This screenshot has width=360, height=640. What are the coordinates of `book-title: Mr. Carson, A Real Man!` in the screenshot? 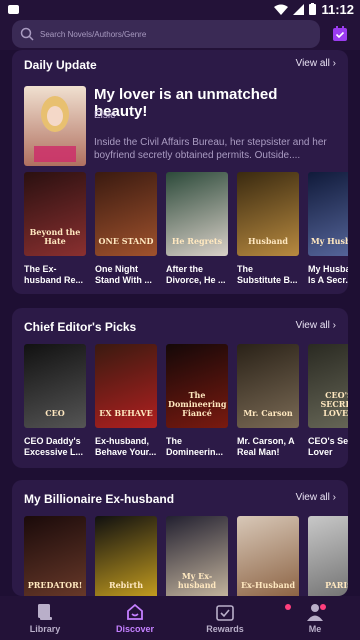 It's located at (268, 447).